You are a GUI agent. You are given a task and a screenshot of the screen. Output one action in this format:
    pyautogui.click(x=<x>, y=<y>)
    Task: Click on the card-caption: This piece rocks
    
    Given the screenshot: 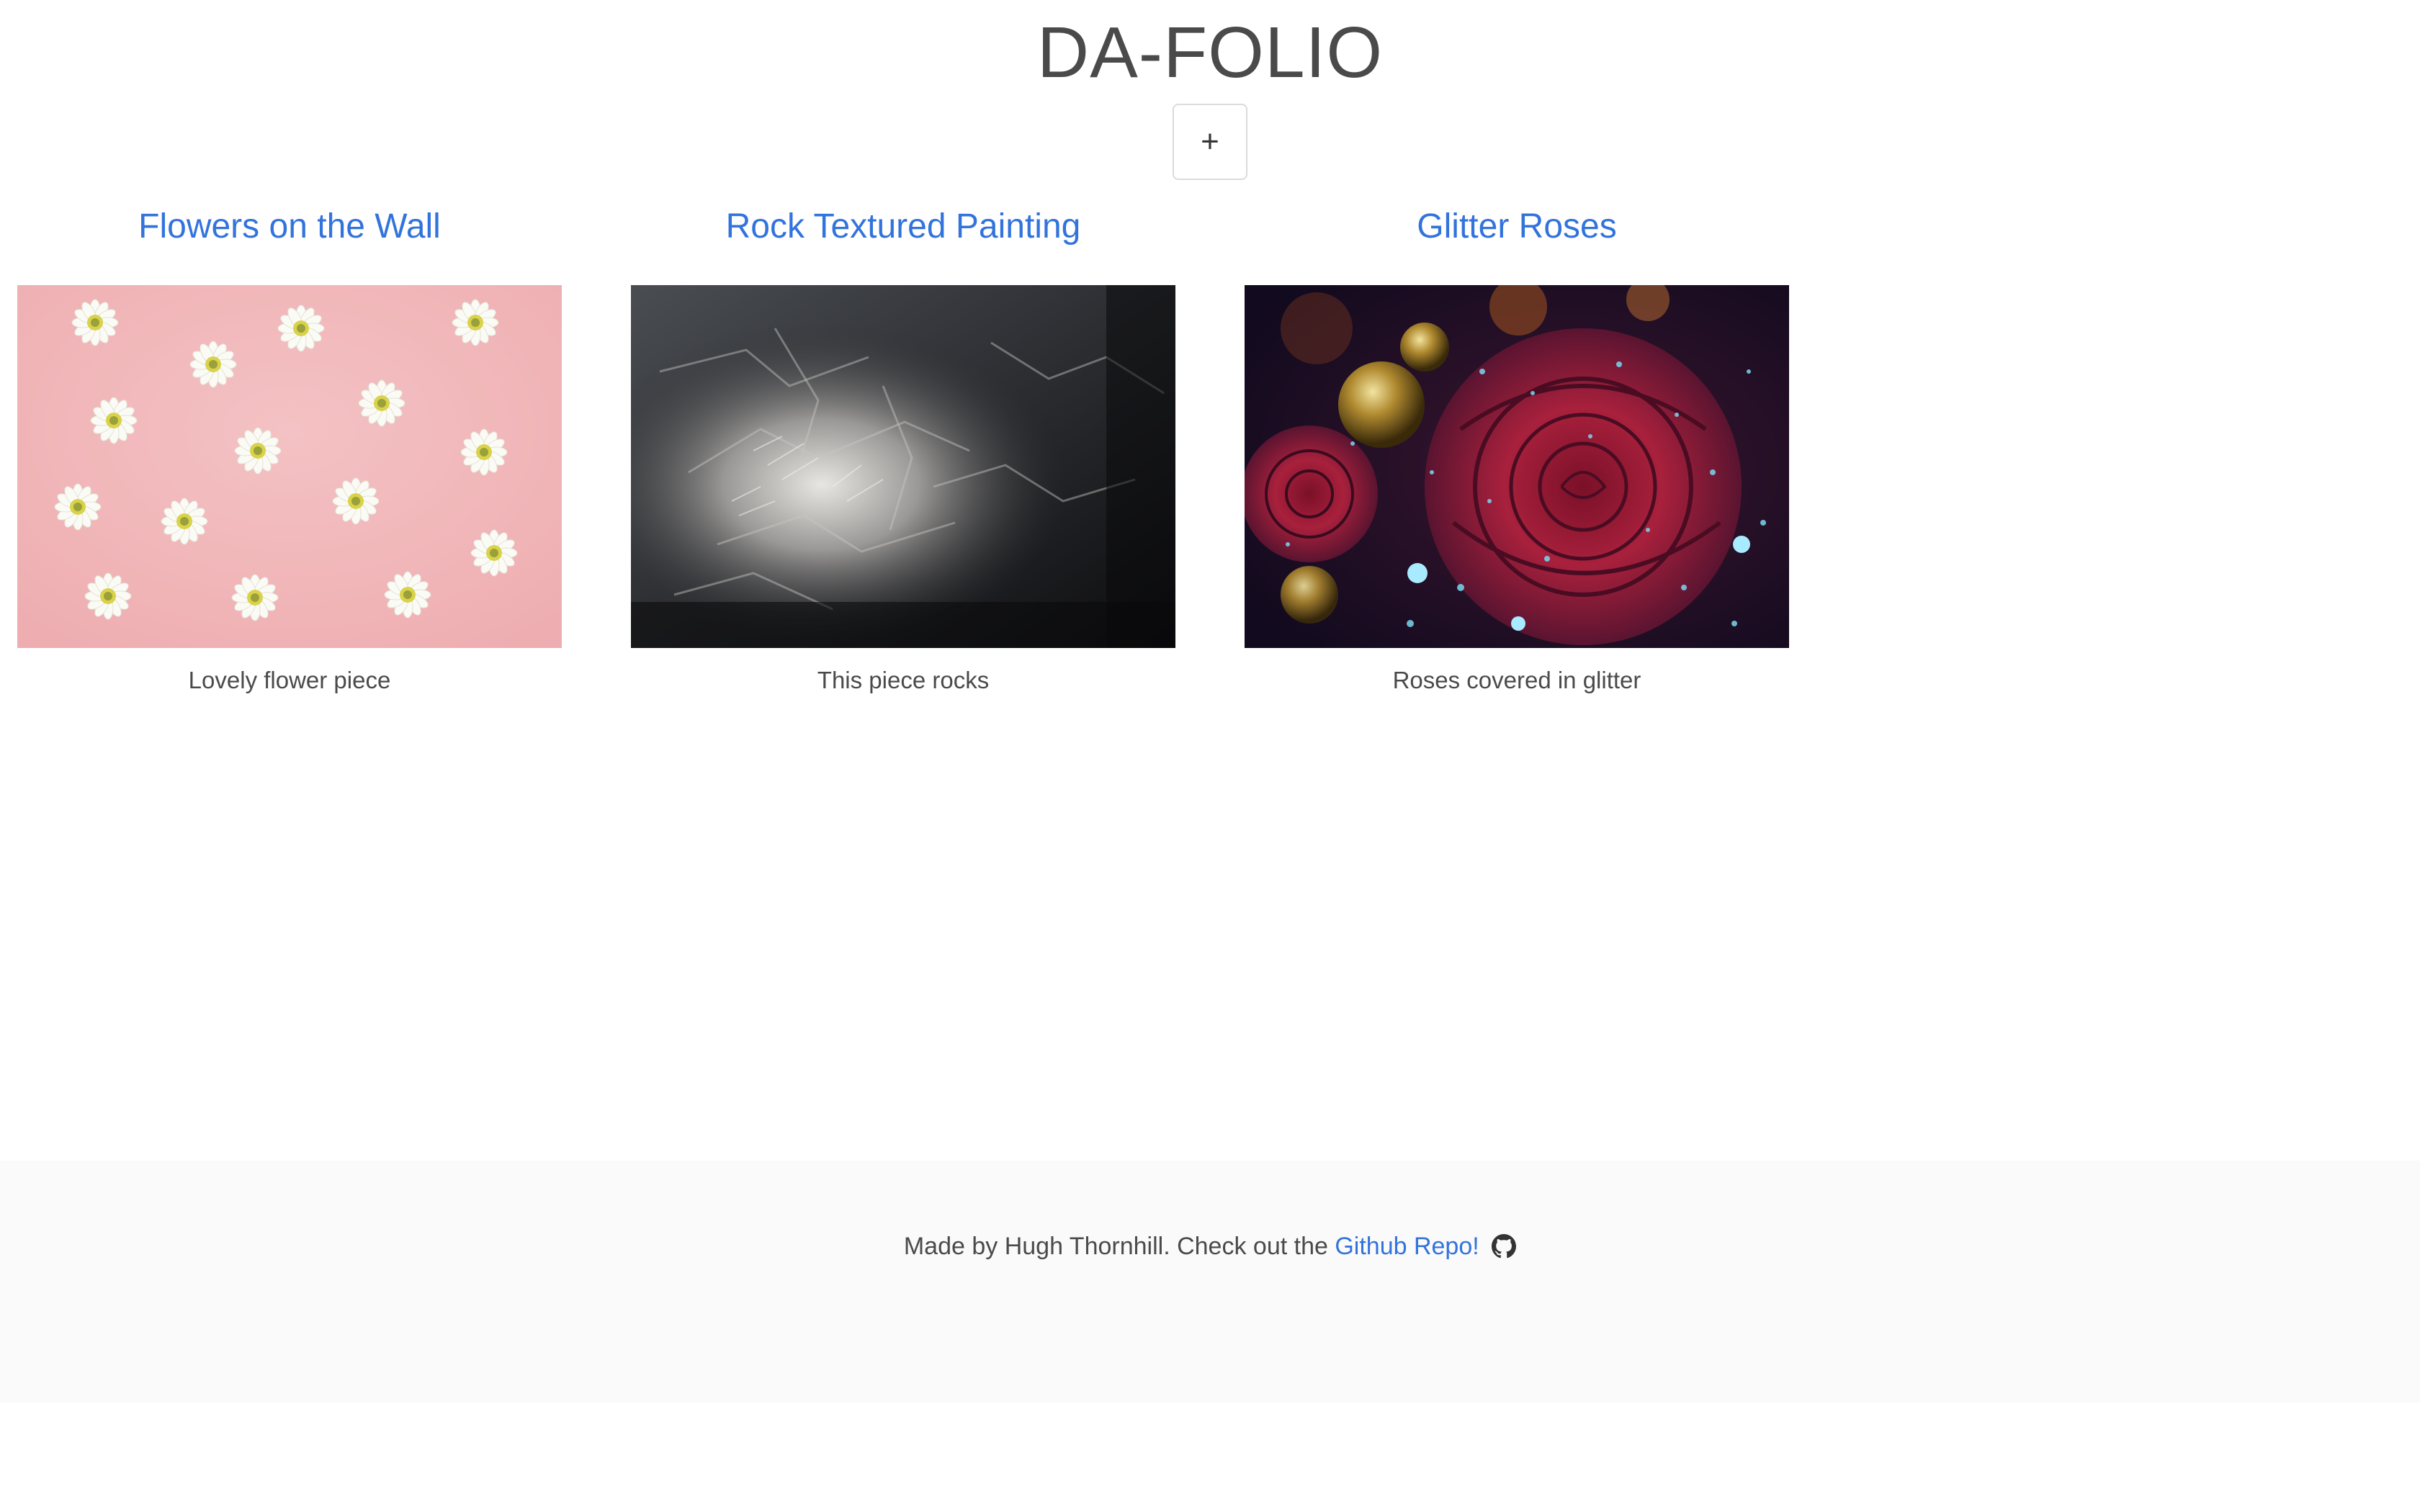 What is the action you would take?
    pyautogui.click(x=904, y=680)
    